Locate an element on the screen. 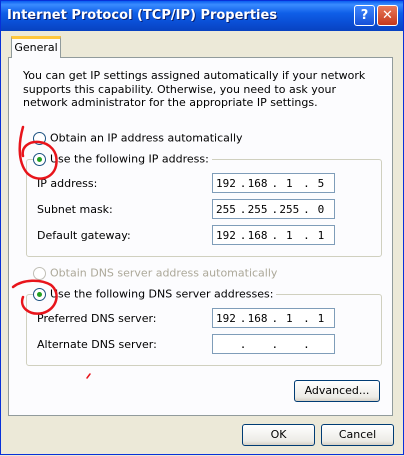 The height and width of the screenshot is (456, 404). ip-octet-2: 168 is located at coordinates (257, 183).